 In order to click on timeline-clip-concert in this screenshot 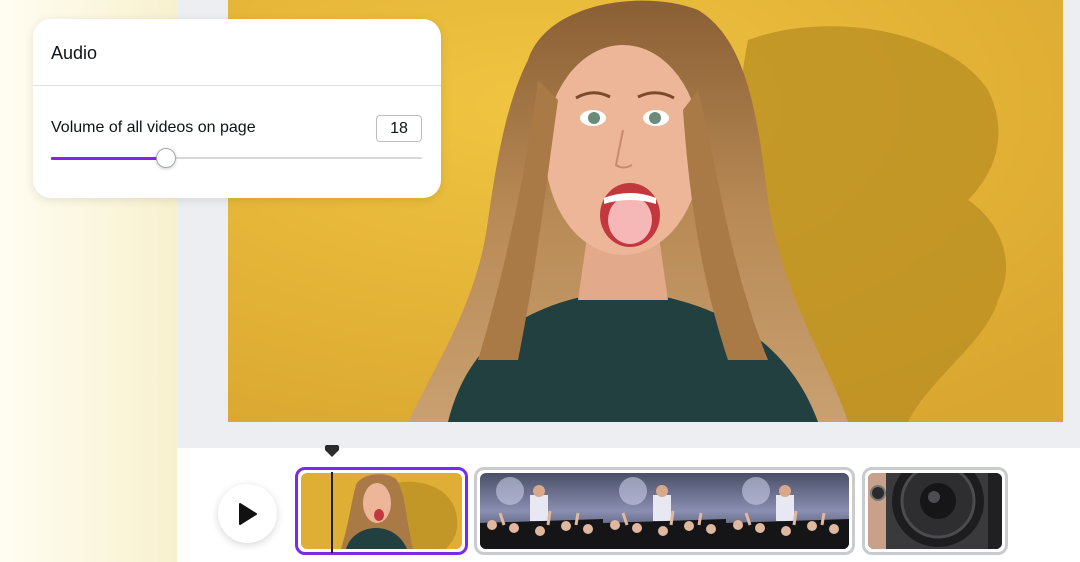, I will do `click(664, 511)`.